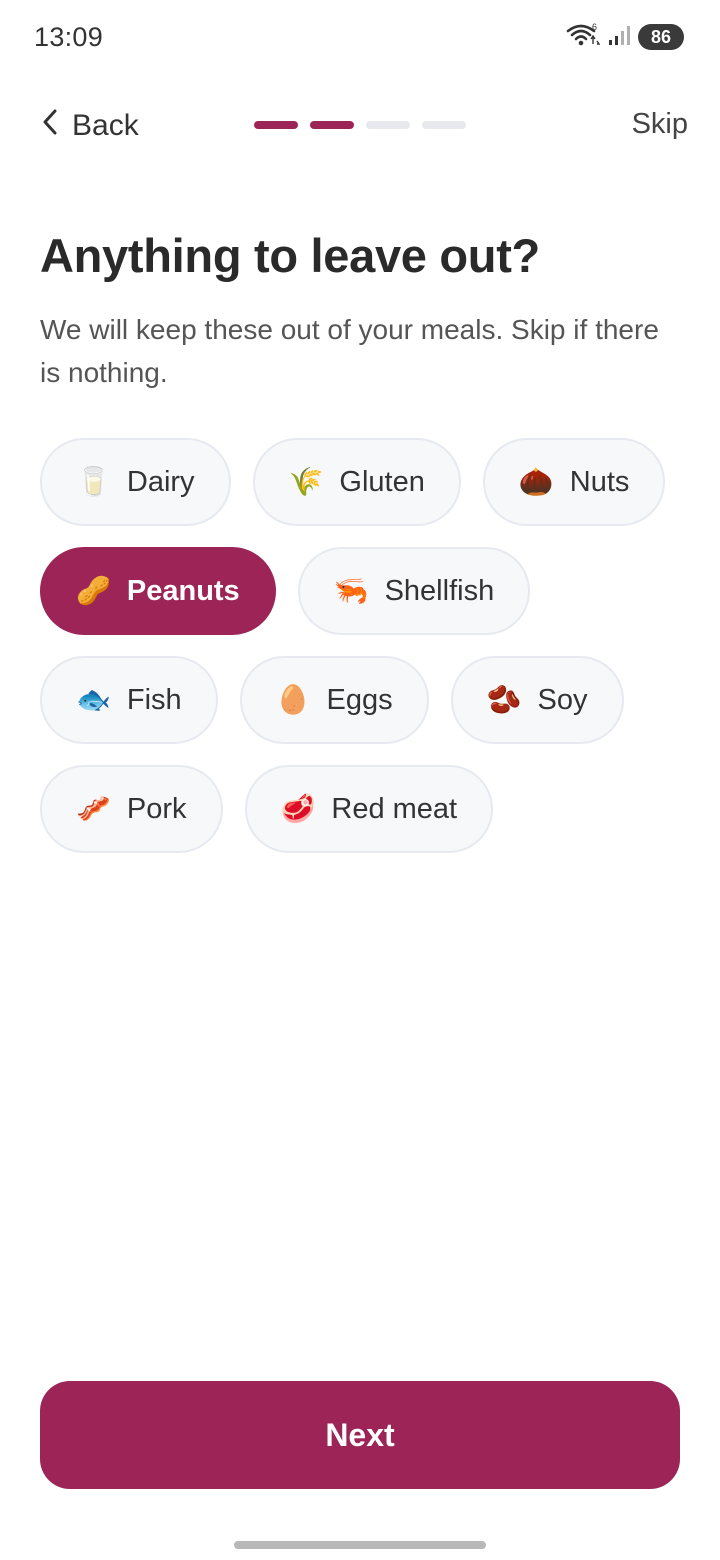 Image resolution: width=720 pixels, height=1560 pixels. What do you see at coordinates (382, 481) in the screenshot?
I see `chip-label: Gluten` at bounding box center [382, 481].